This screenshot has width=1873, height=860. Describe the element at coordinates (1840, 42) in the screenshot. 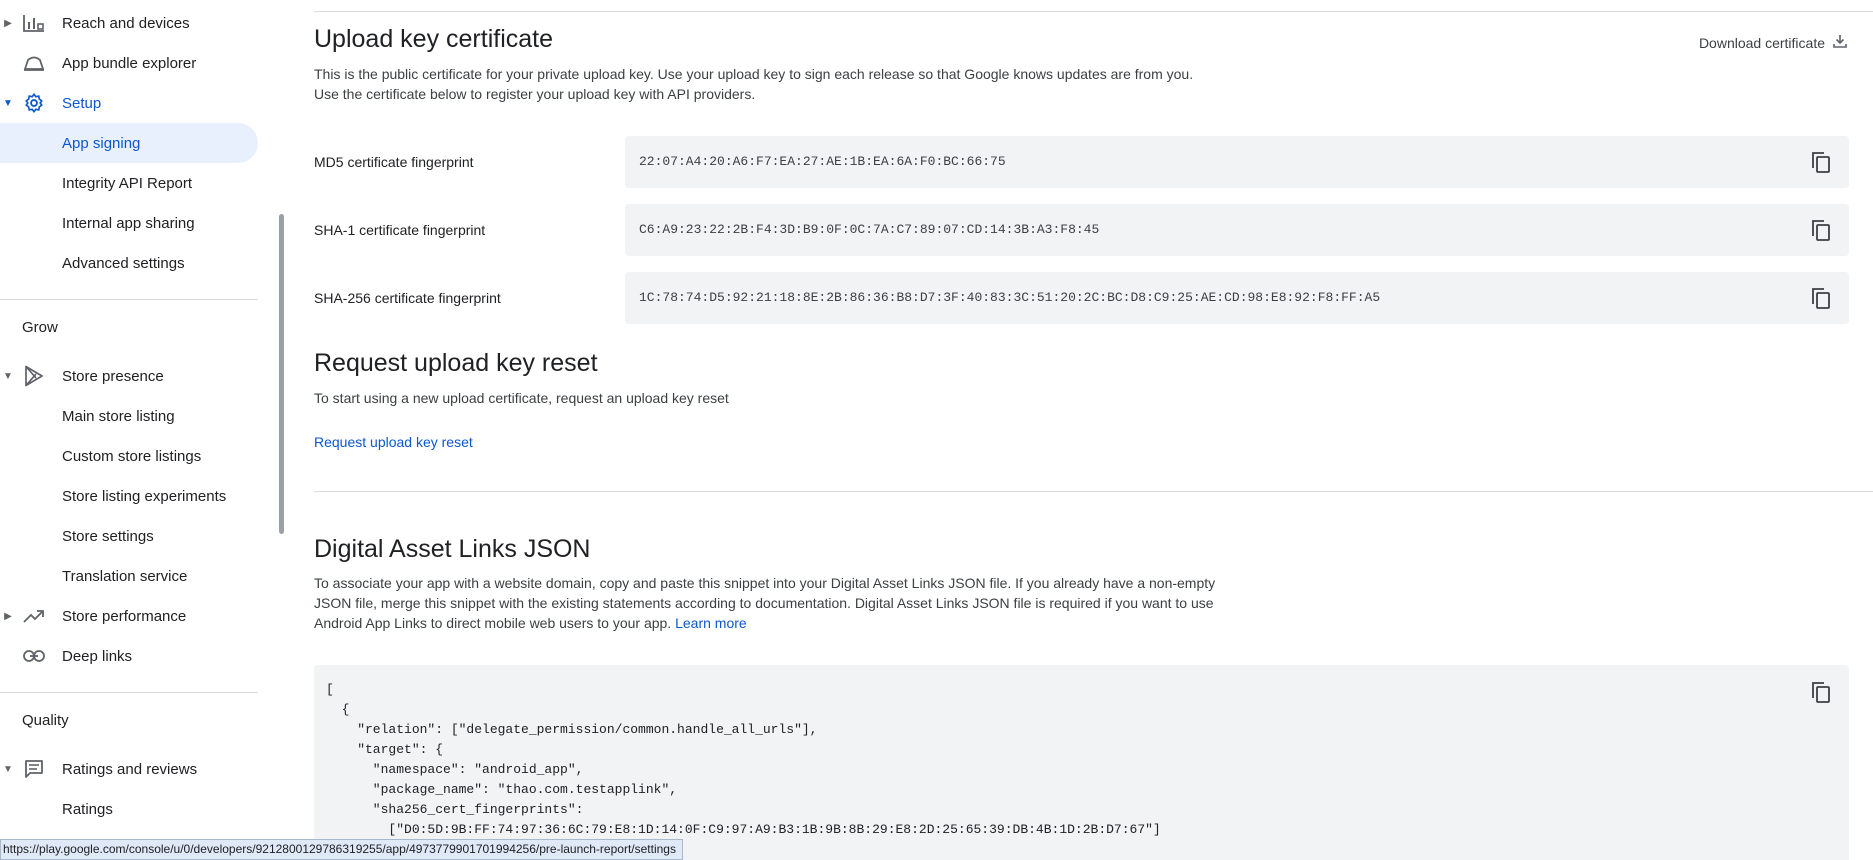

I see `download-icon` at that location.